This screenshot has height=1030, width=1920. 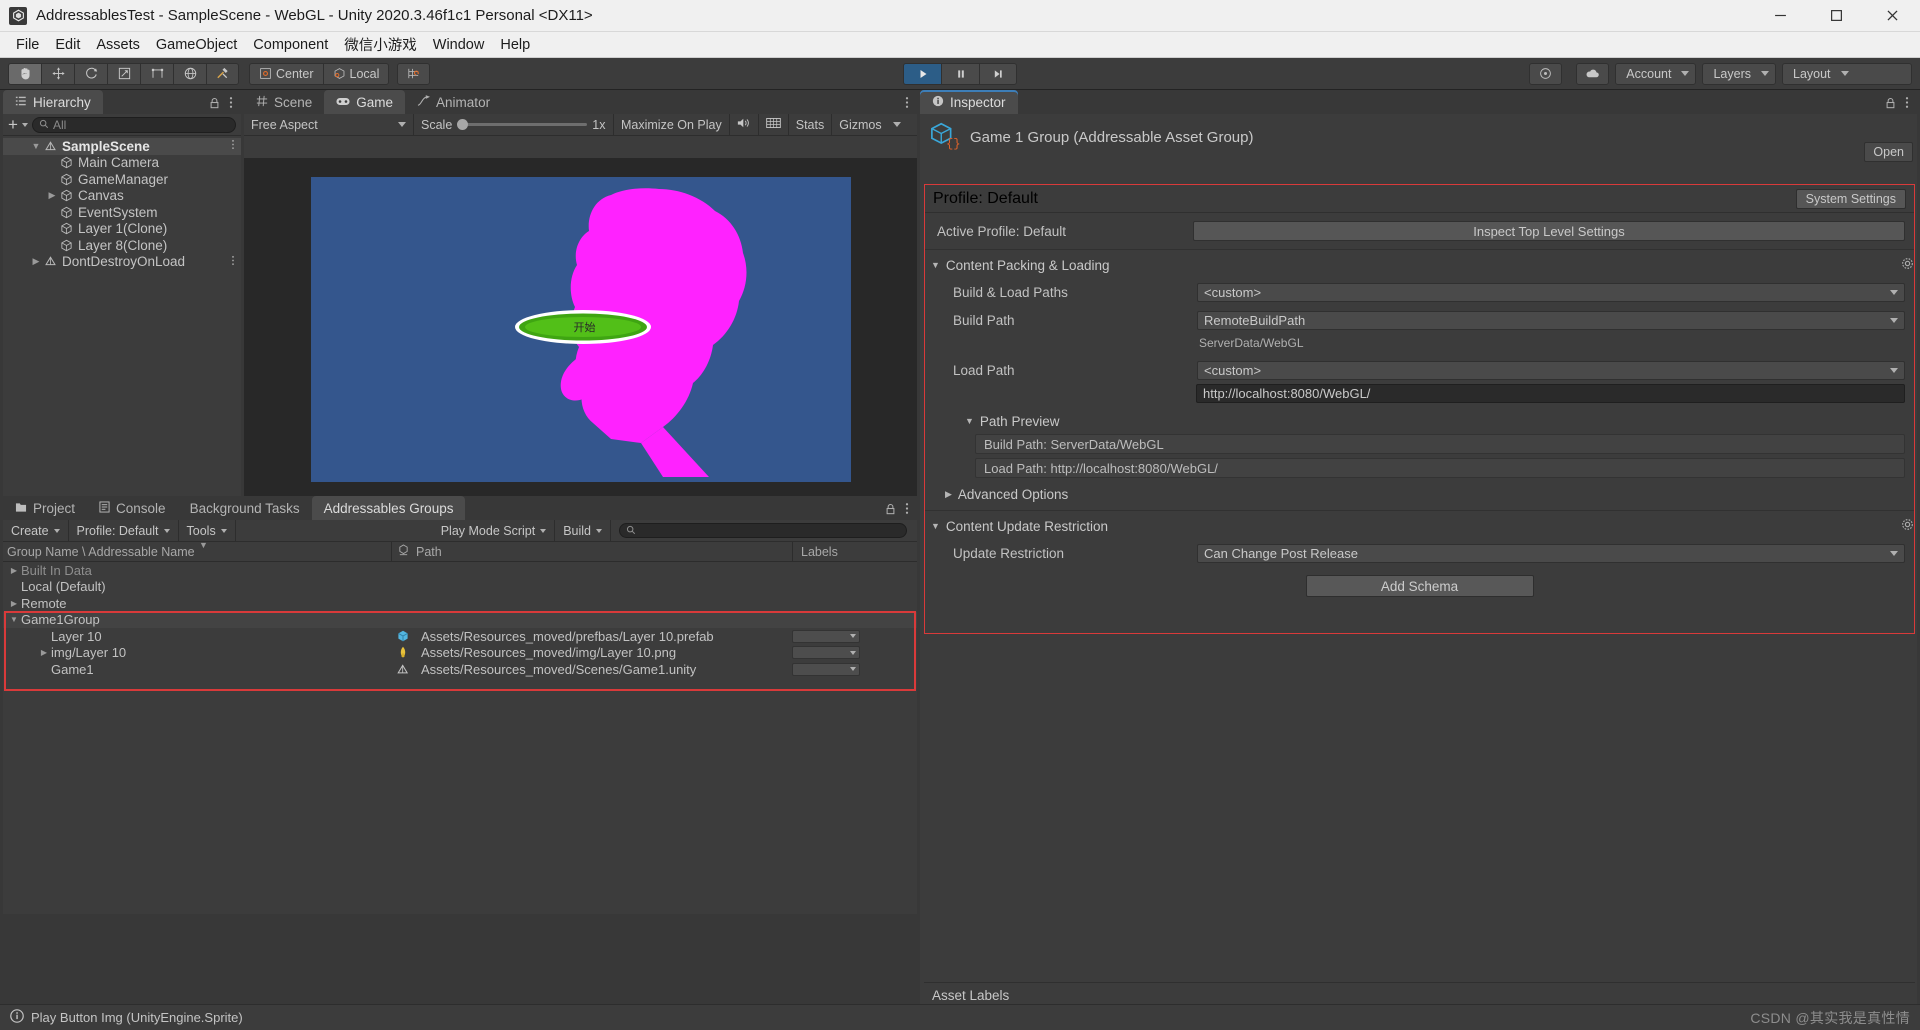 What do you see at coordinates (118, 45) in the screenshot?
I see `menu-assets: Assets` at bounding box center [118, 45].